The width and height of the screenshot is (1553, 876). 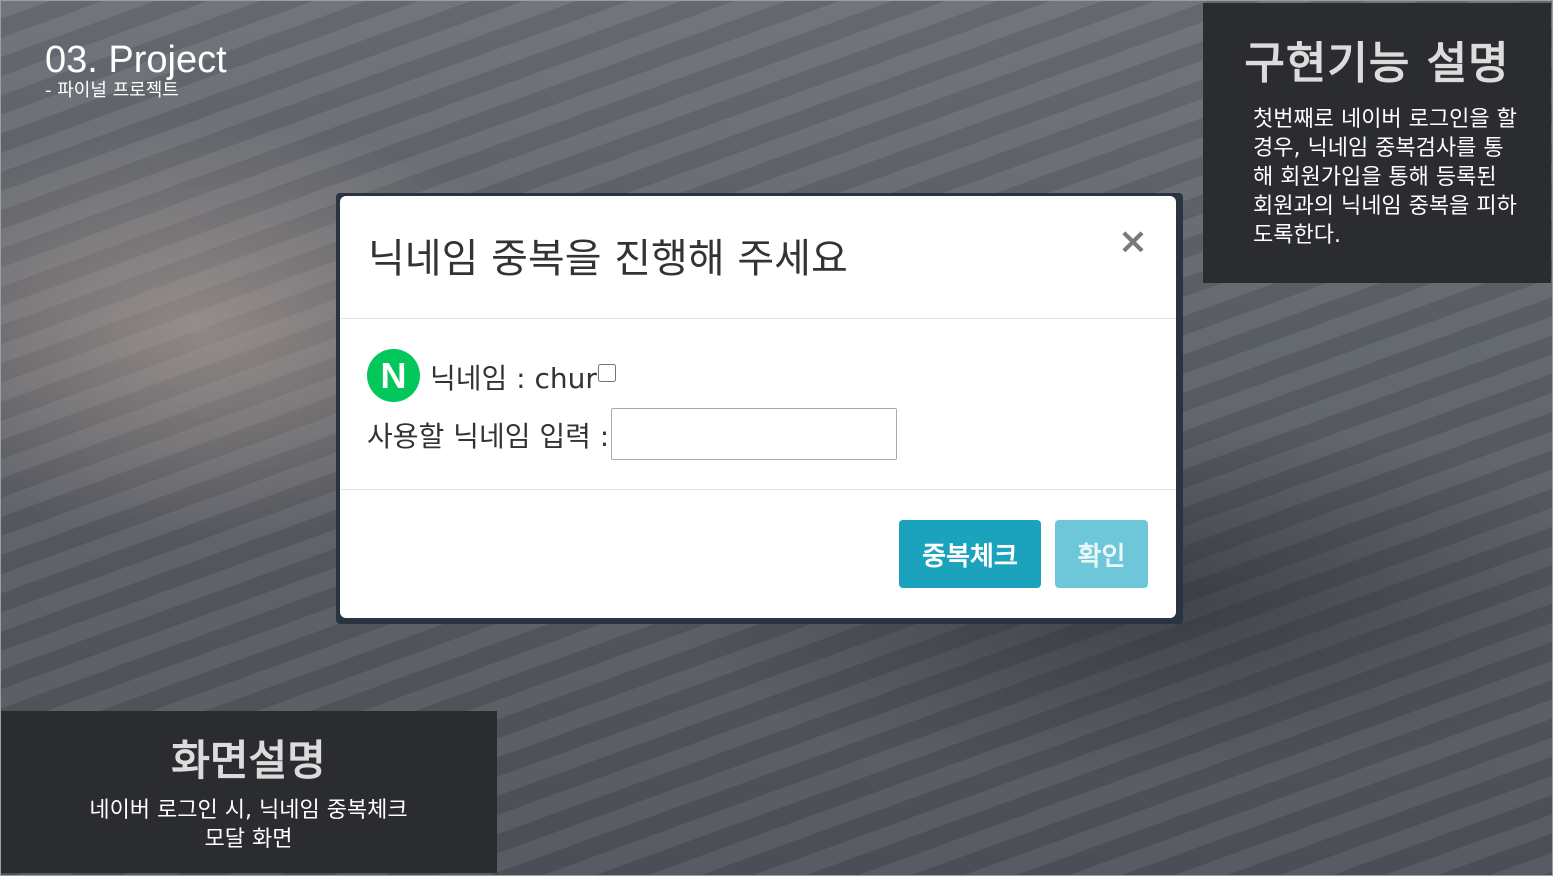 What do you see at coordinates (488, 436) in the screenshot?
I see `new-nickname-label: 사용할 닉네임 입력 :` at bounding box center [488, 436].